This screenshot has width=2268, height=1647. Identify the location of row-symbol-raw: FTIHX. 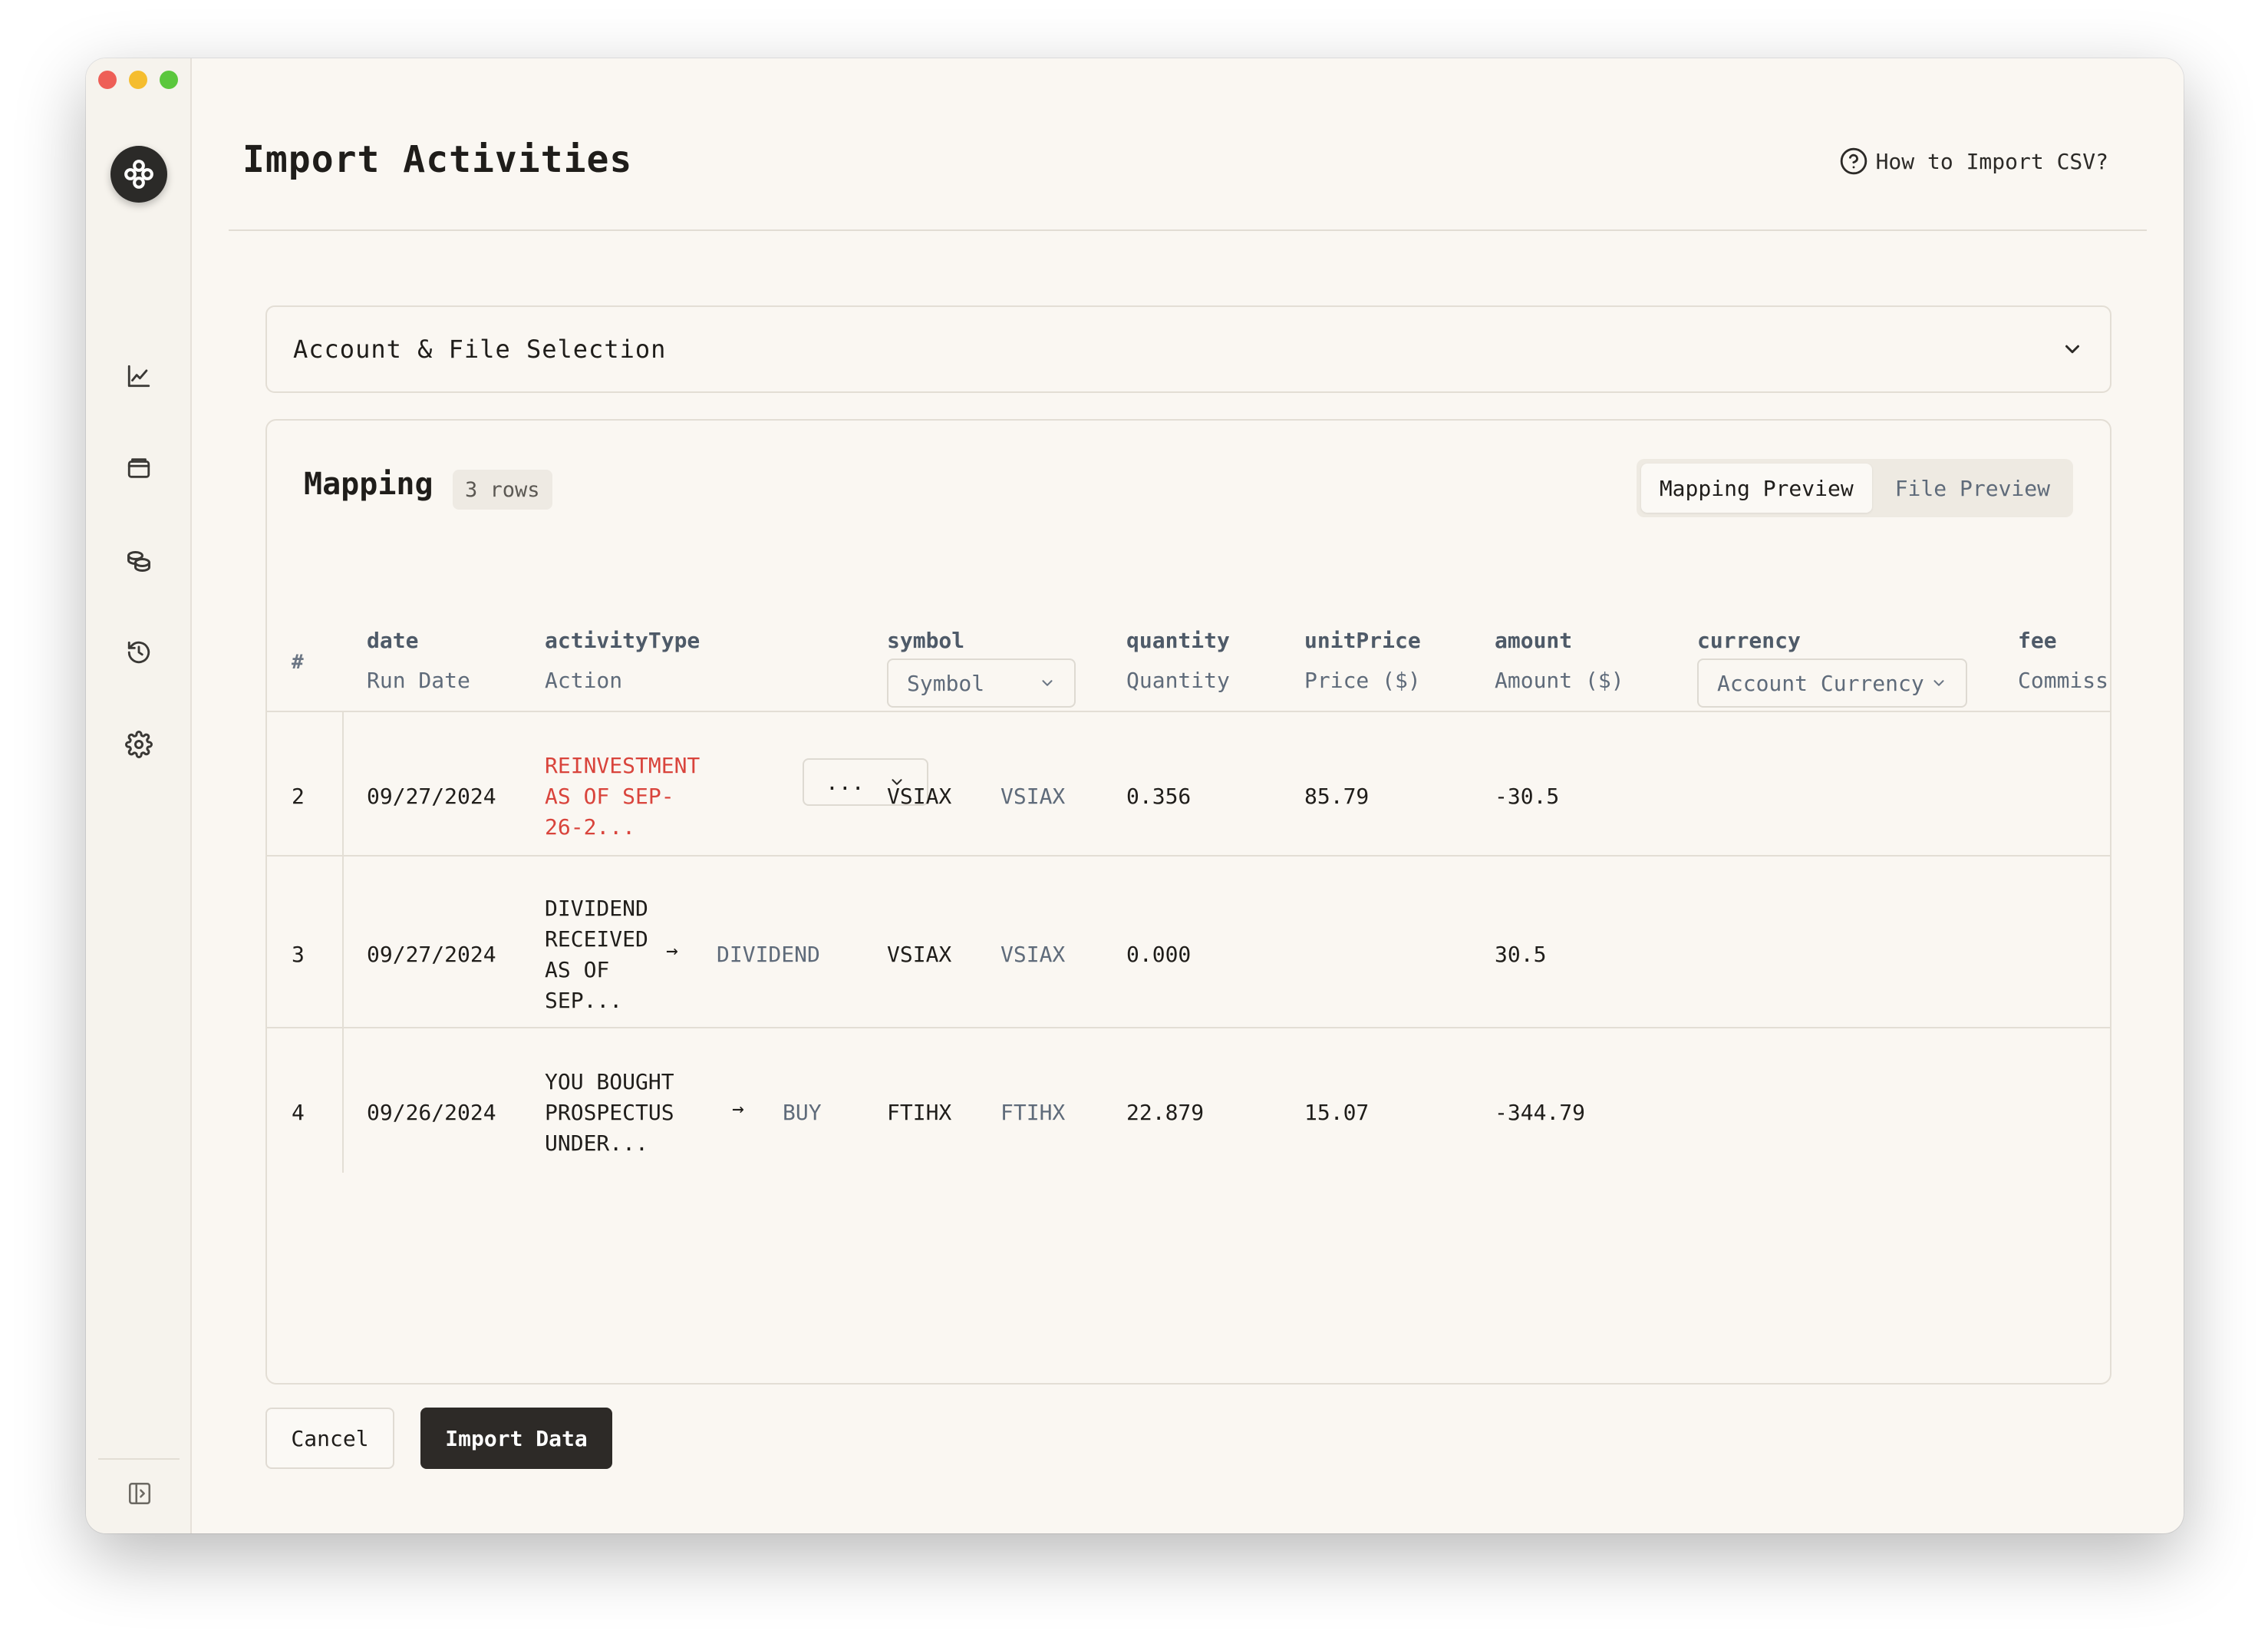
(920, 1113).